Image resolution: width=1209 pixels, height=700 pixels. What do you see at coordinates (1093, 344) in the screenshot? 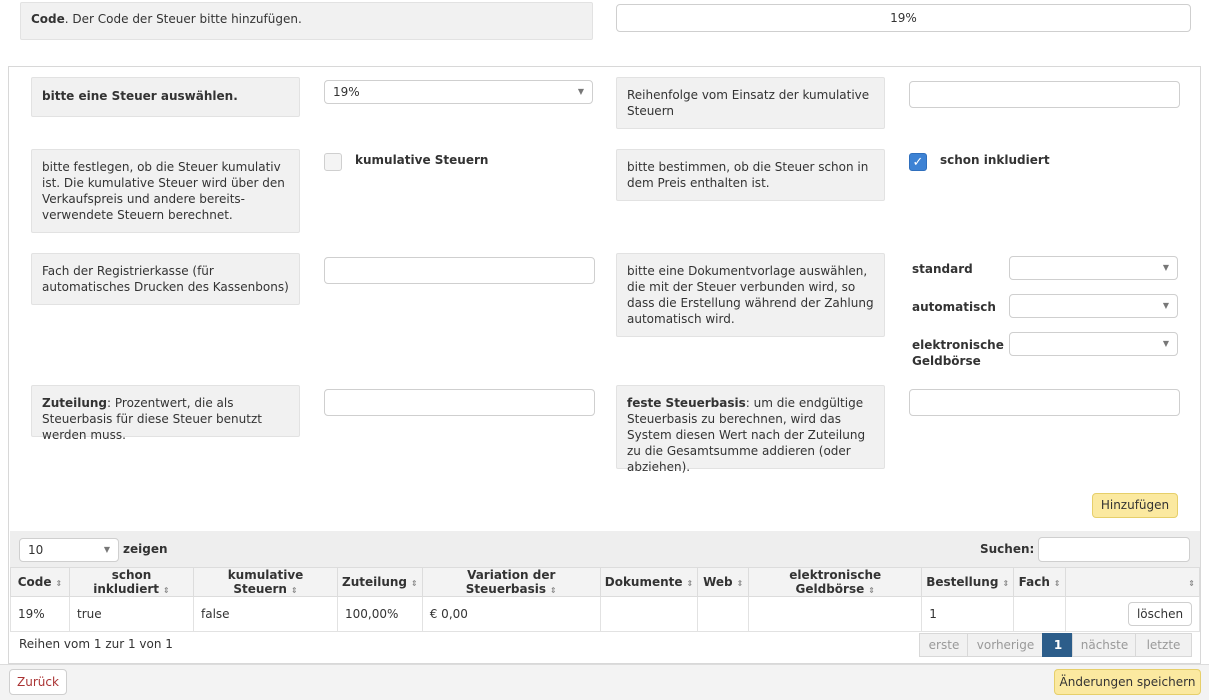
I see `document-select-wallet: ▼` at bounding box center [1093, 344].